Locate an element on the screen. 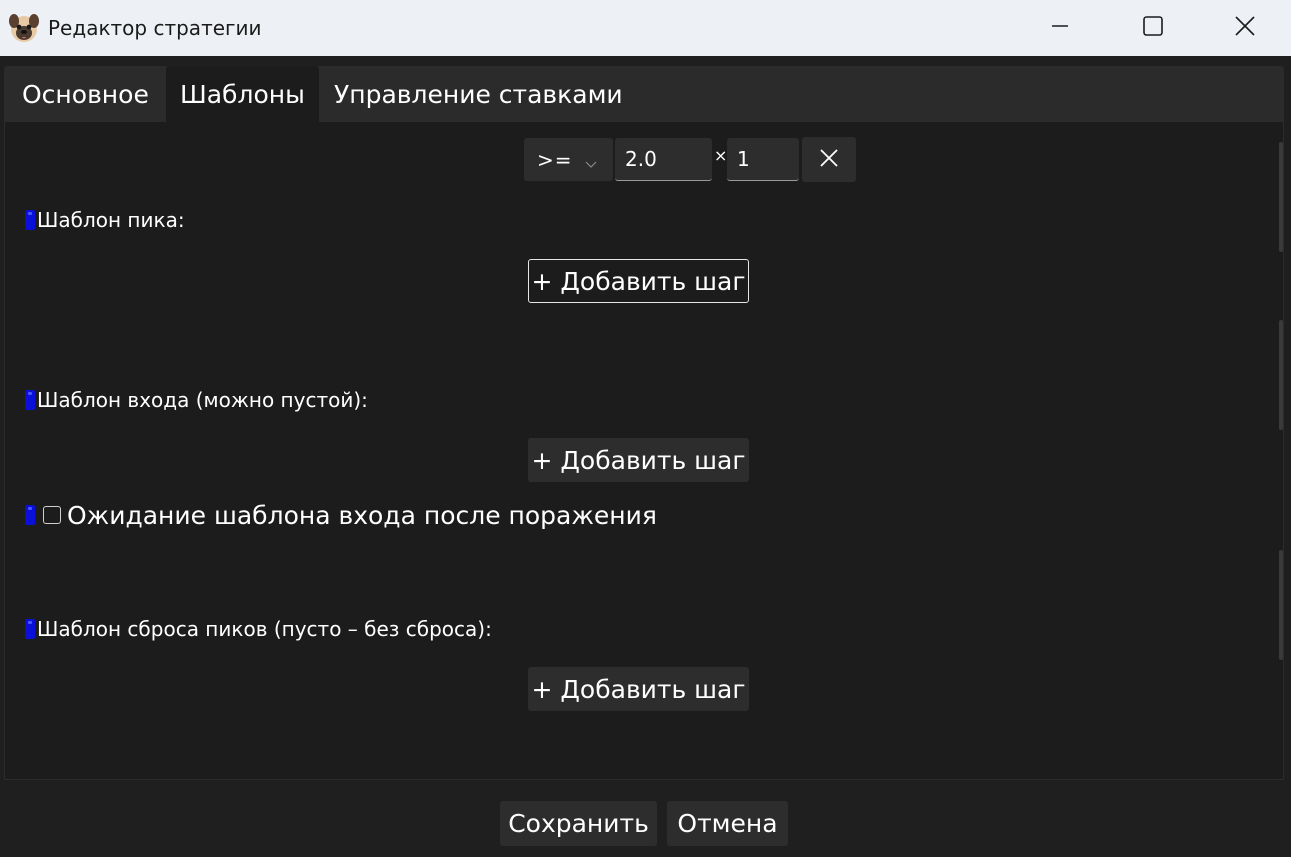 The image size is (1291, 857). multiplier-input is located at coordinates (763, 159).